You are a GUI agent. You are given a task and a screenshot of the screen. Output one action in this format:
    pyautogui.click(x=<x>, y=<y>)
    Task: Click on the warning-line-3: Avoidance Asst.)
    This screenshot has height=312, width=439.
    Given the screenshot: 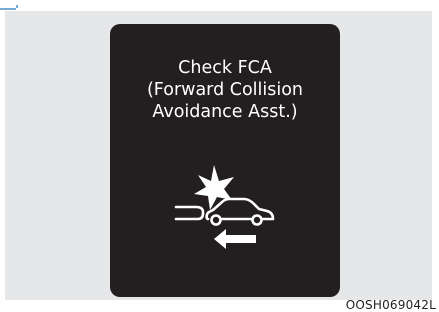 What is the action you would take?
    pyautogui.click(x=225, y=112)
    